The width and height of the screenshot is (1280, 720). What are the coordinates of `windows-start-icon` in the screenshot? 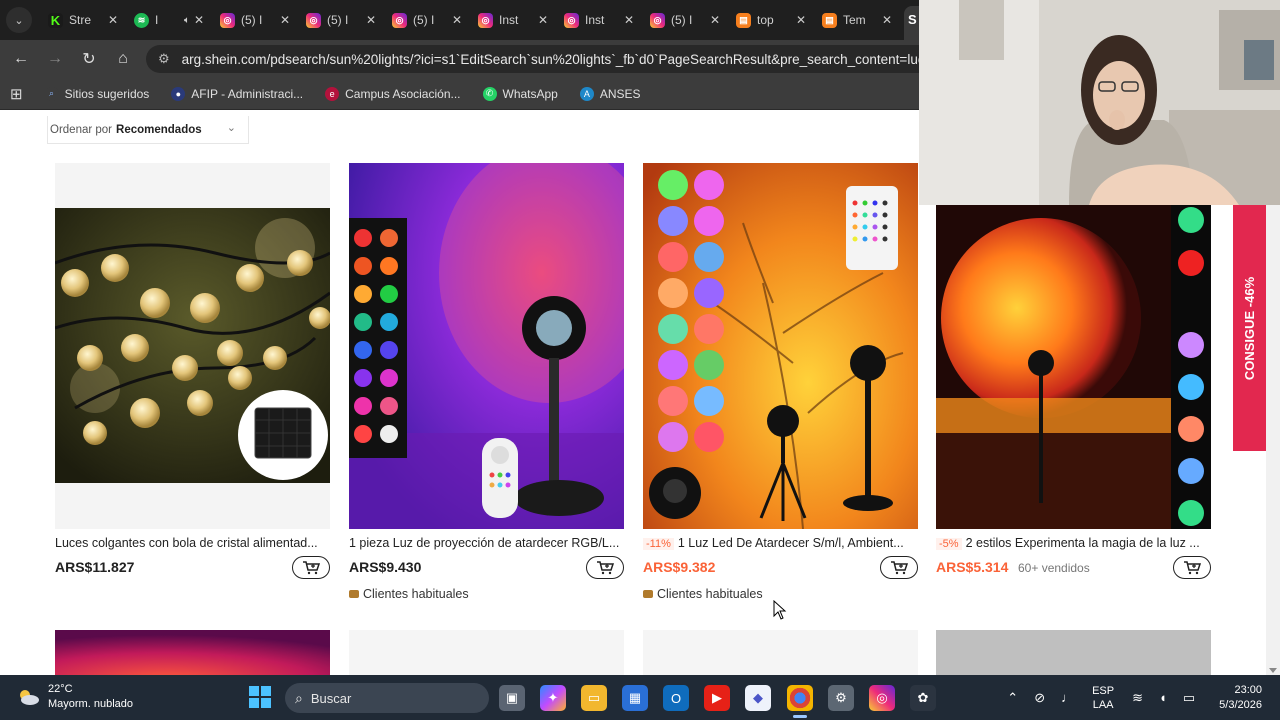 It's located at (260, 697).